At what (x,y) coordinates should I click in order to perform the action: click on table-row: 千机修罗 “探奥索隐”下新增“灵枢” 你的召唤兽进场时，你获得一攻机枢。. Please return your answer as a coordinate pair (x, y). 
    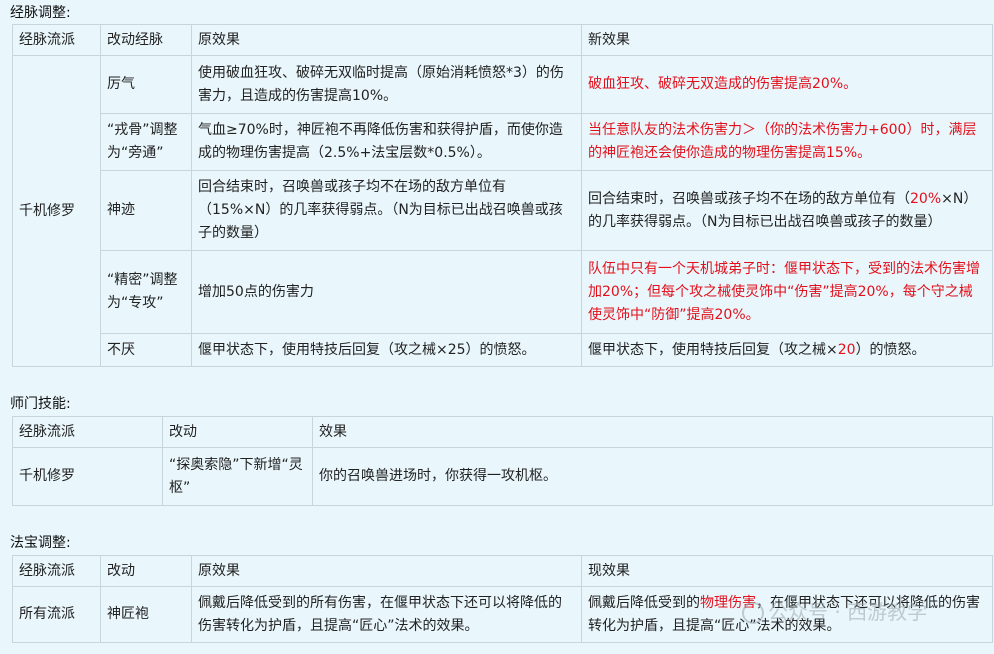
    Looking at the image, I should click on (502, 476).